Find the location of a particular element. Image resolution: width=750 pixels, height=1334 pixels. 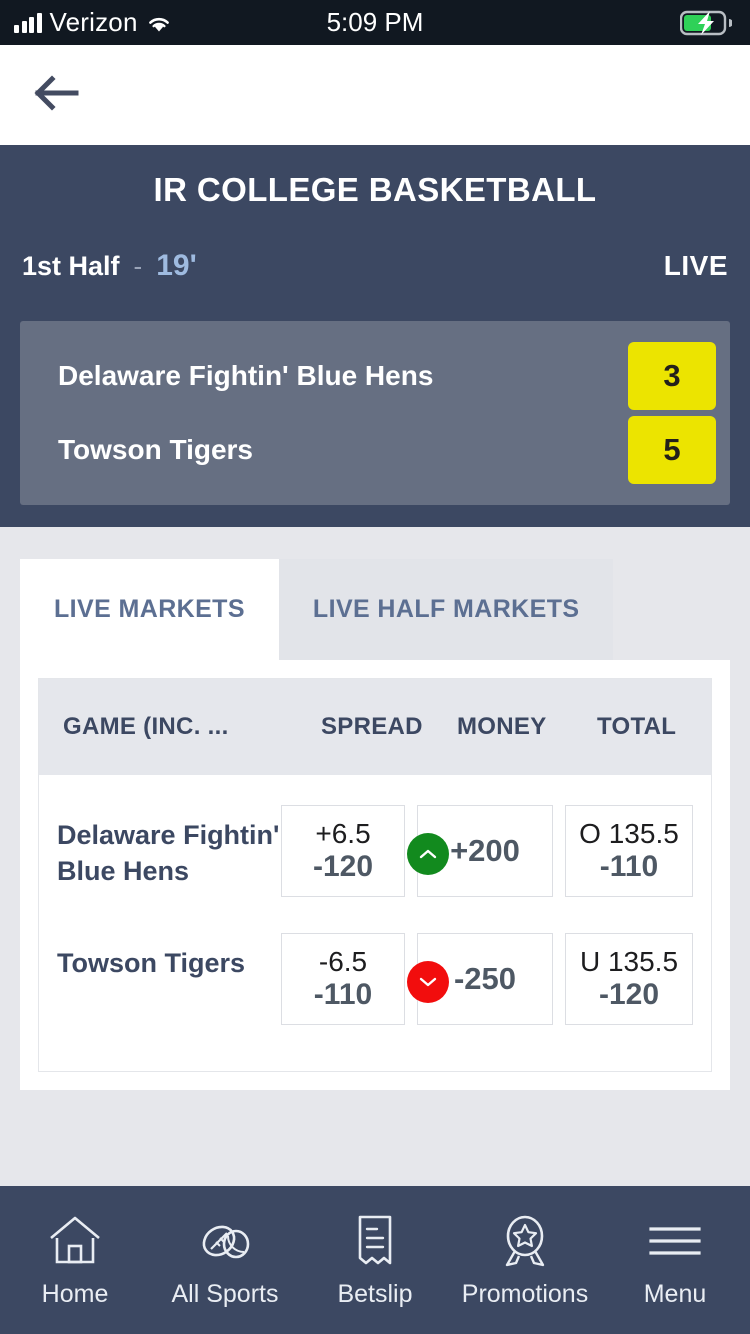

status-bar-left: Verizon is located at coordinates (93, 22).